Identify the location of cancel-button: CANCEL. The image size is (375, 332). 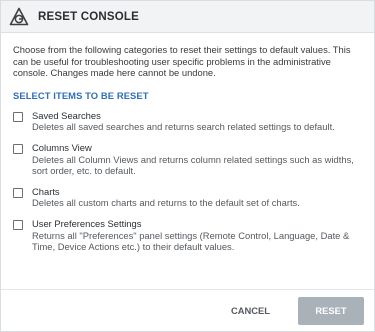
(250, 311).